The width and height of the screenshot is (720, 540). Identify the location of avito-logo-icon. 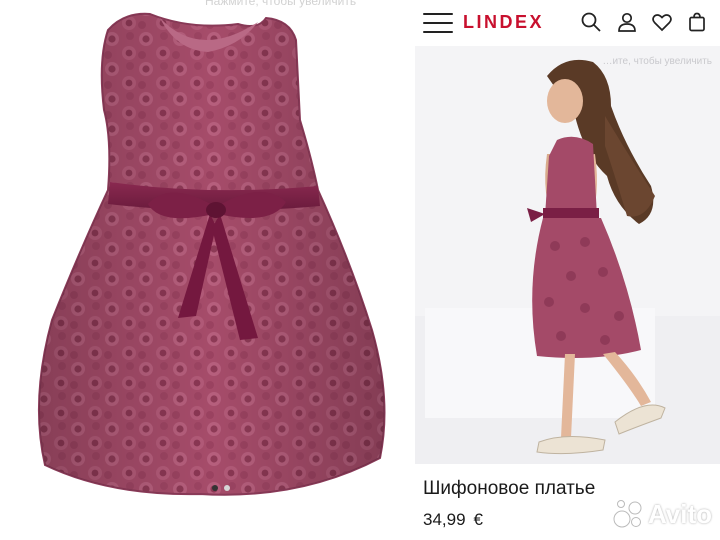
(627, 514).